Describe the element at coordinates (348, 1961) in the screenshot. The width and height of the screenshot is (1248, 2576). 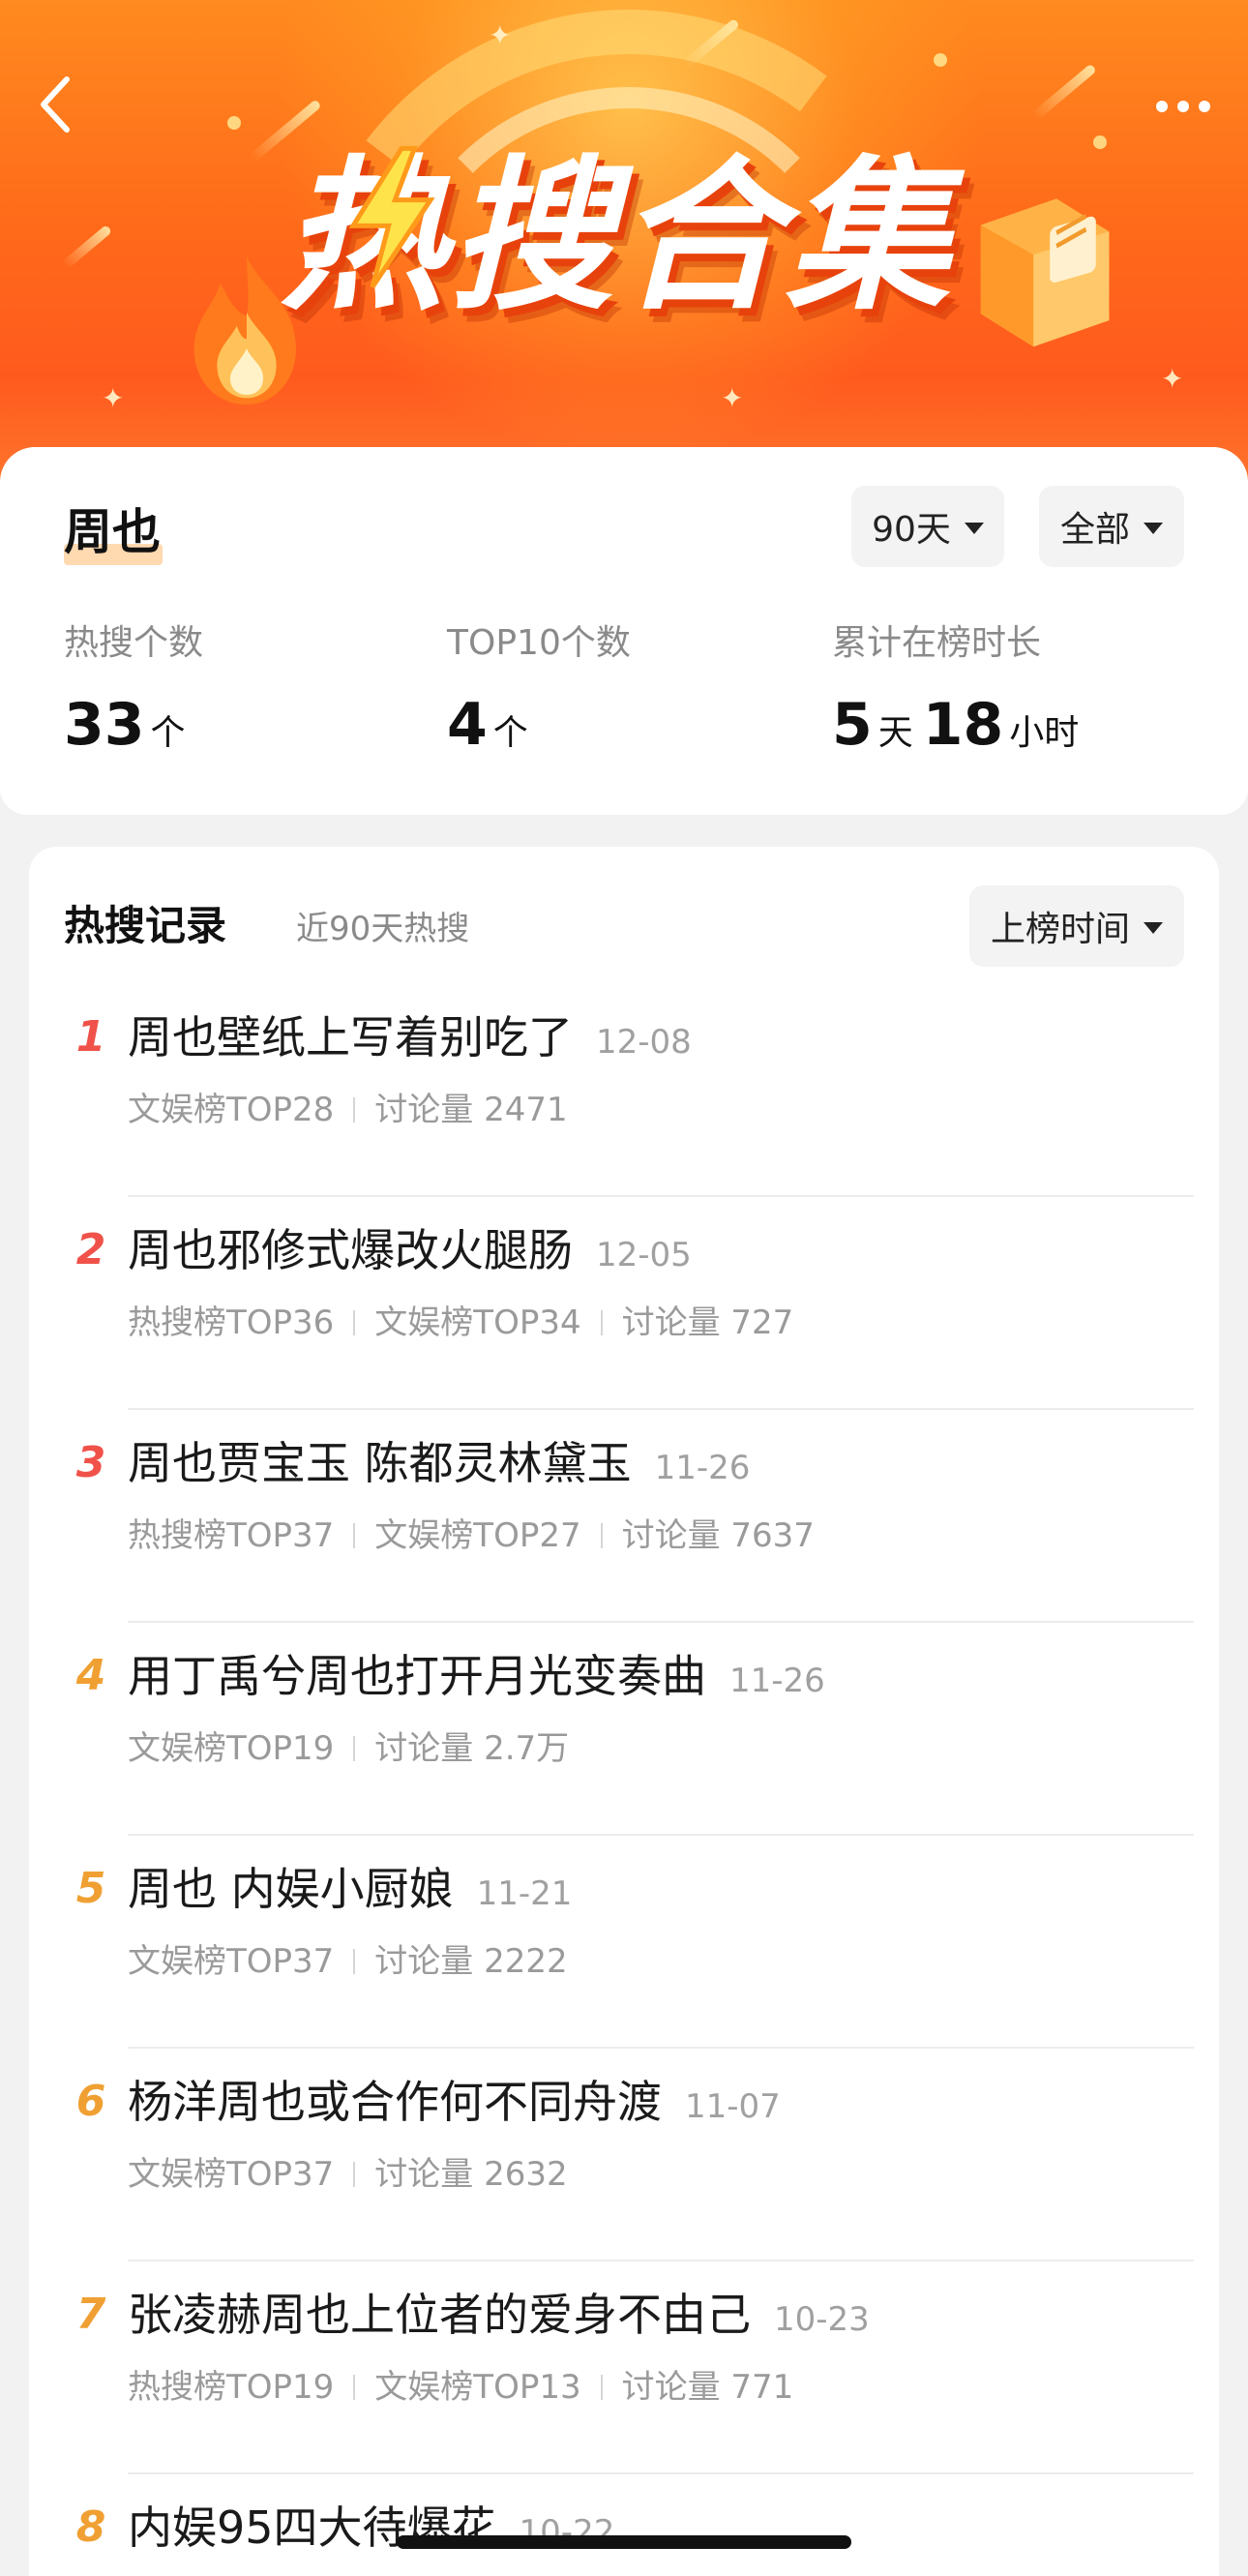
I see `record-meta: 文娱榜TOP37 讨论量 2222` at that location.